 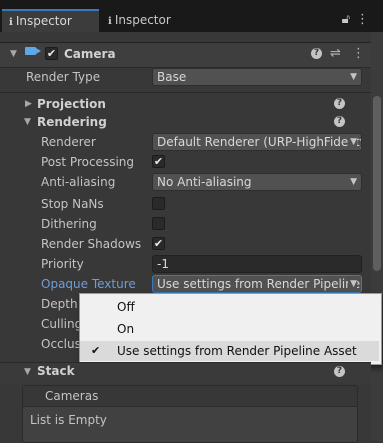 I want to click on post-processing-checkbox: ✔, so click(x=158, y=161).